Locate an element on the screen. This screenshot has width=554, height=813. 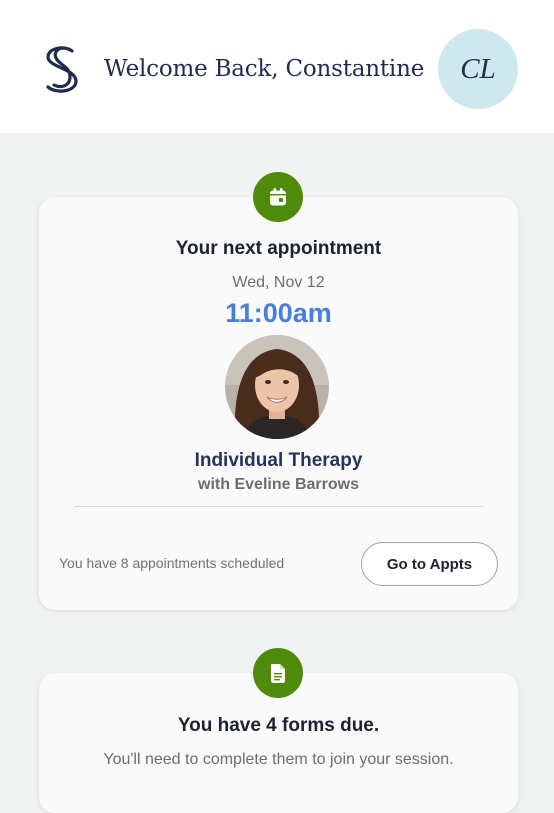
appointment-time: 11:00am is located at coordinates (278, 313).